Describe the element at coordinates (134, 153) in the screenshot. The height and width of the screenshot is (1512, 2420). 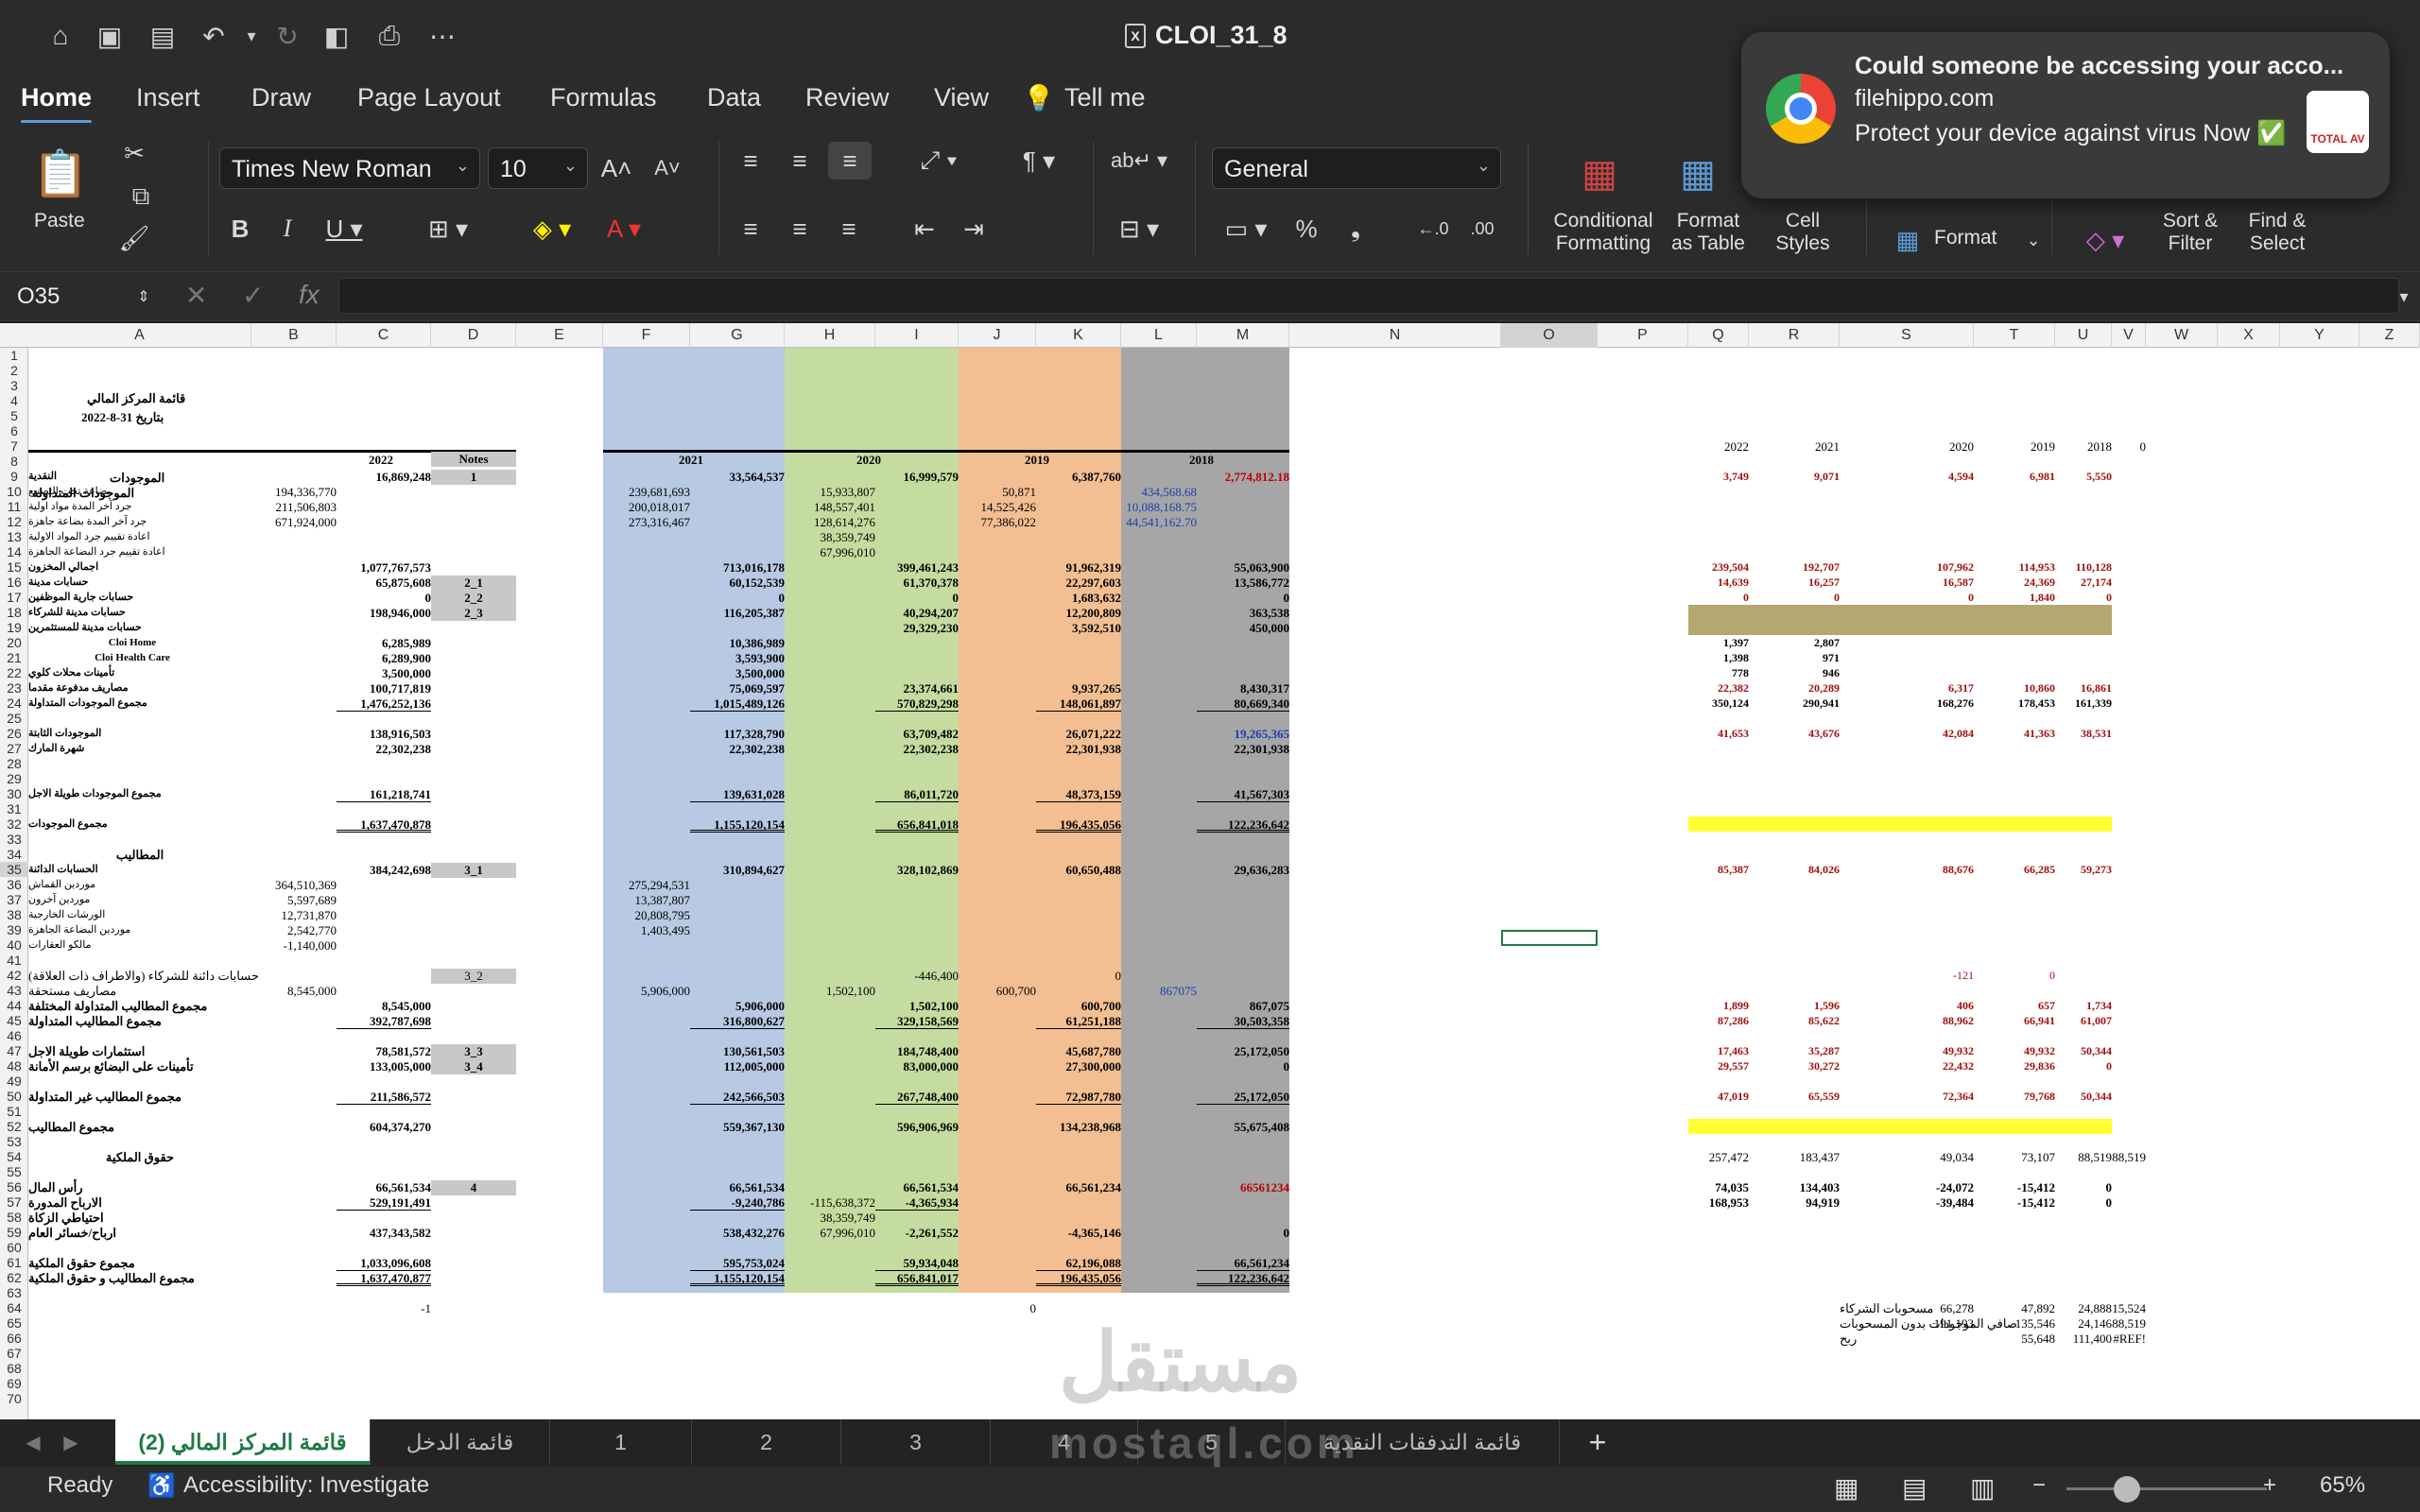
I see `cut-icon: ✂` at that location.